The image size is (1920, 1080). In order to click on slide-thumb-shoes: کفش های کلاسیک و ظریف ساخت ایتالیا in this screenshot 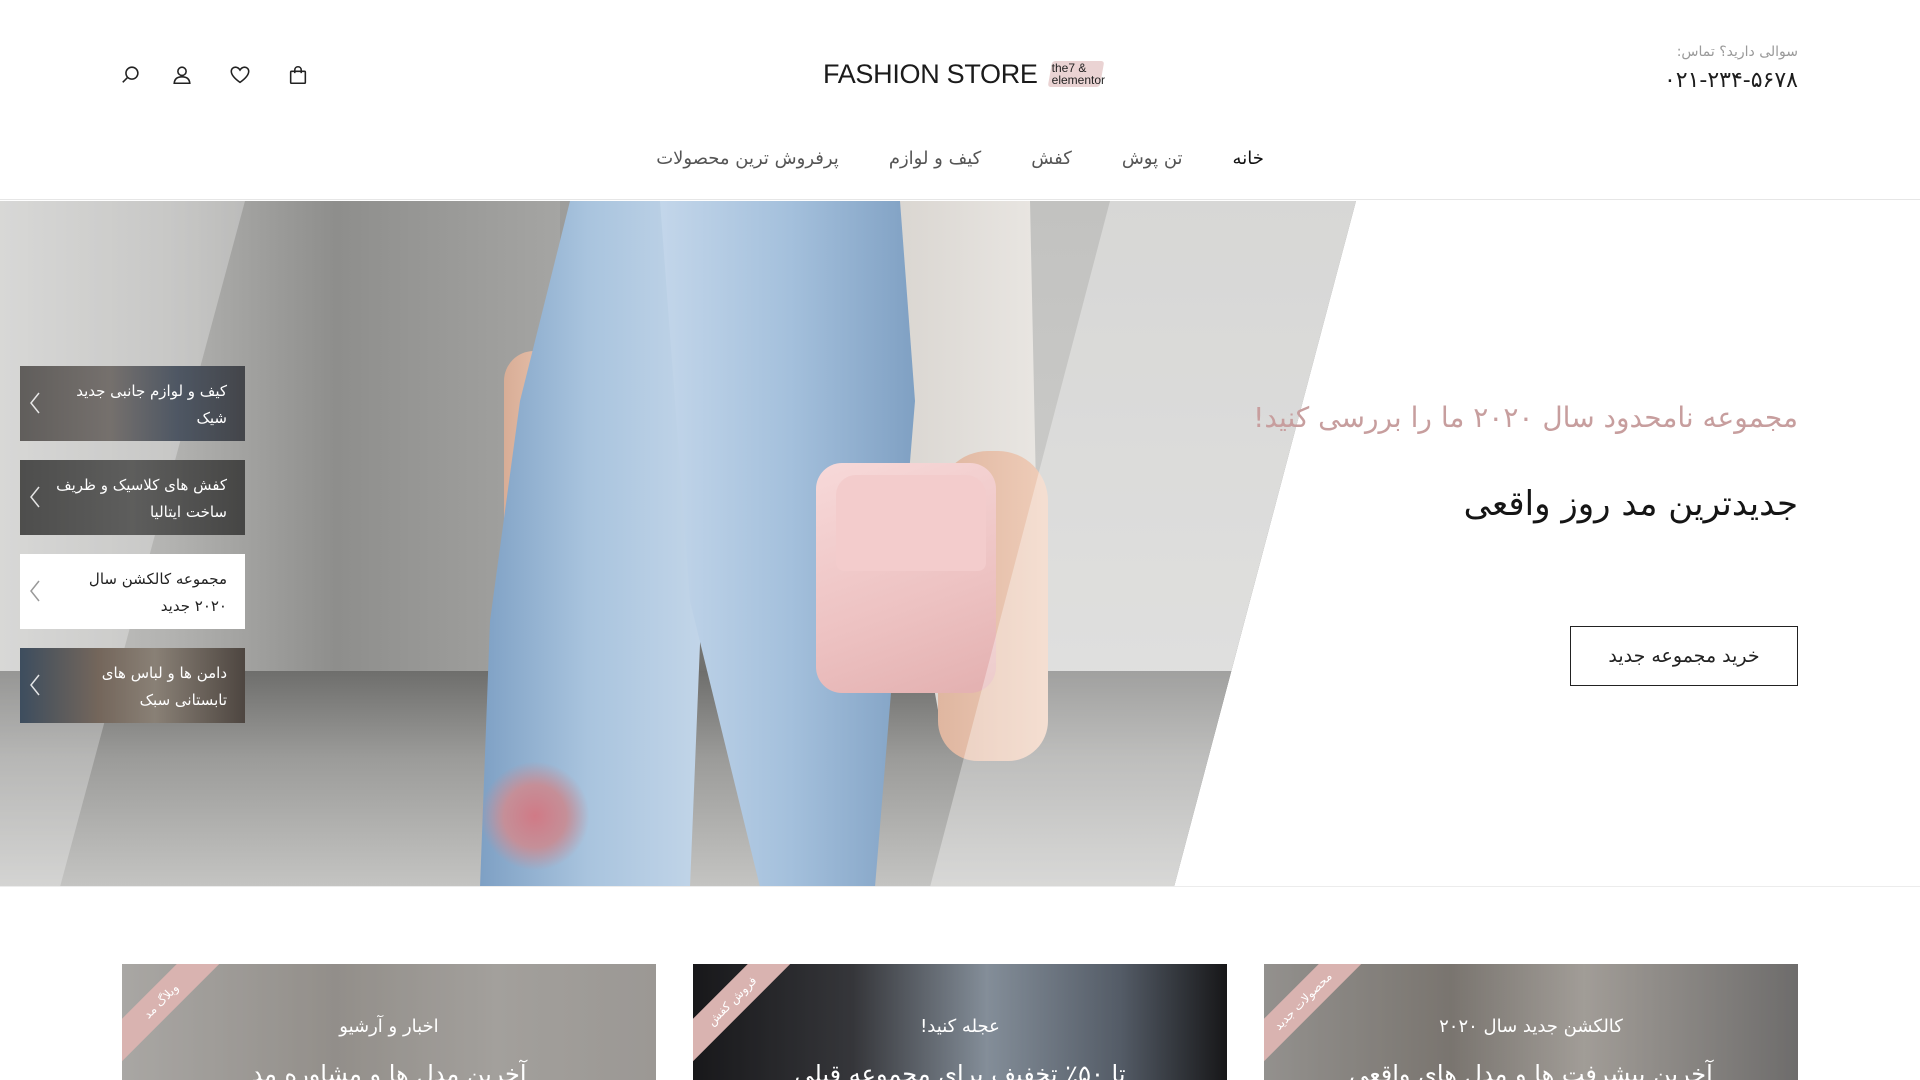, I will do `click(132, 497)`.